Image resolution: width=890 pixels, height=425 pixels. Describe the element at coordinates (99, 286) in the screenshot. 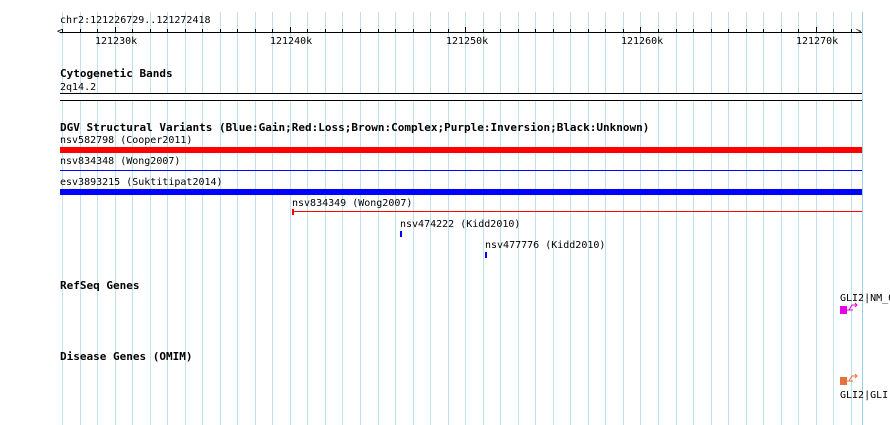

I see `track-title-refseq: RefSeq Genes` at that location.